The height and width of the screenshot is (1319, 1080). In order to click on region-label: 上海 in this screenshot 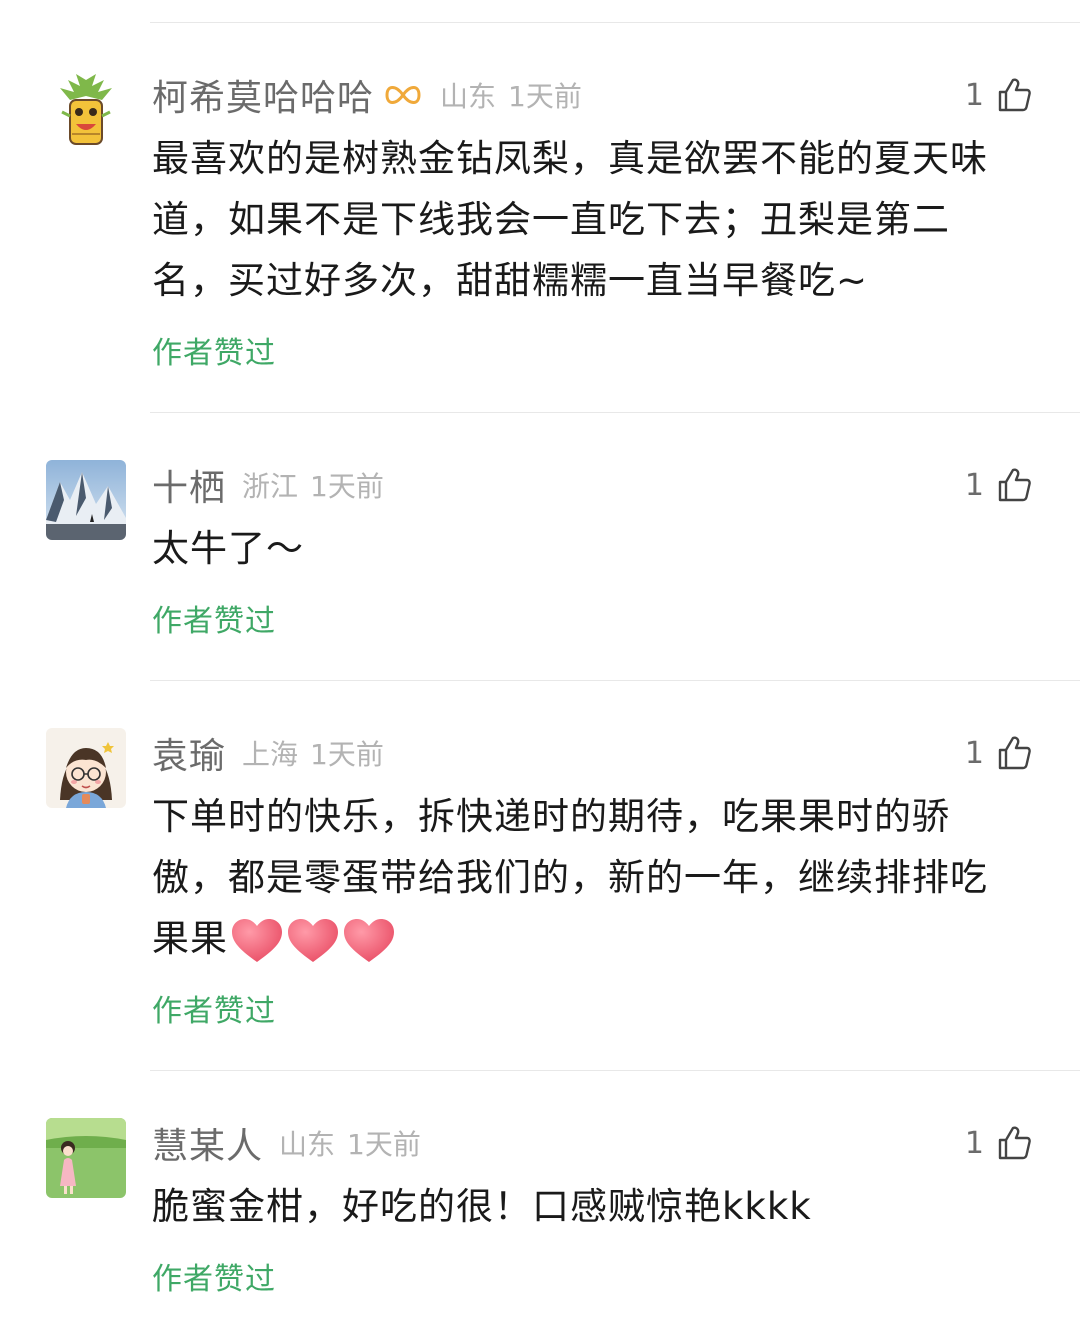, I will do `click(270, 754)`.